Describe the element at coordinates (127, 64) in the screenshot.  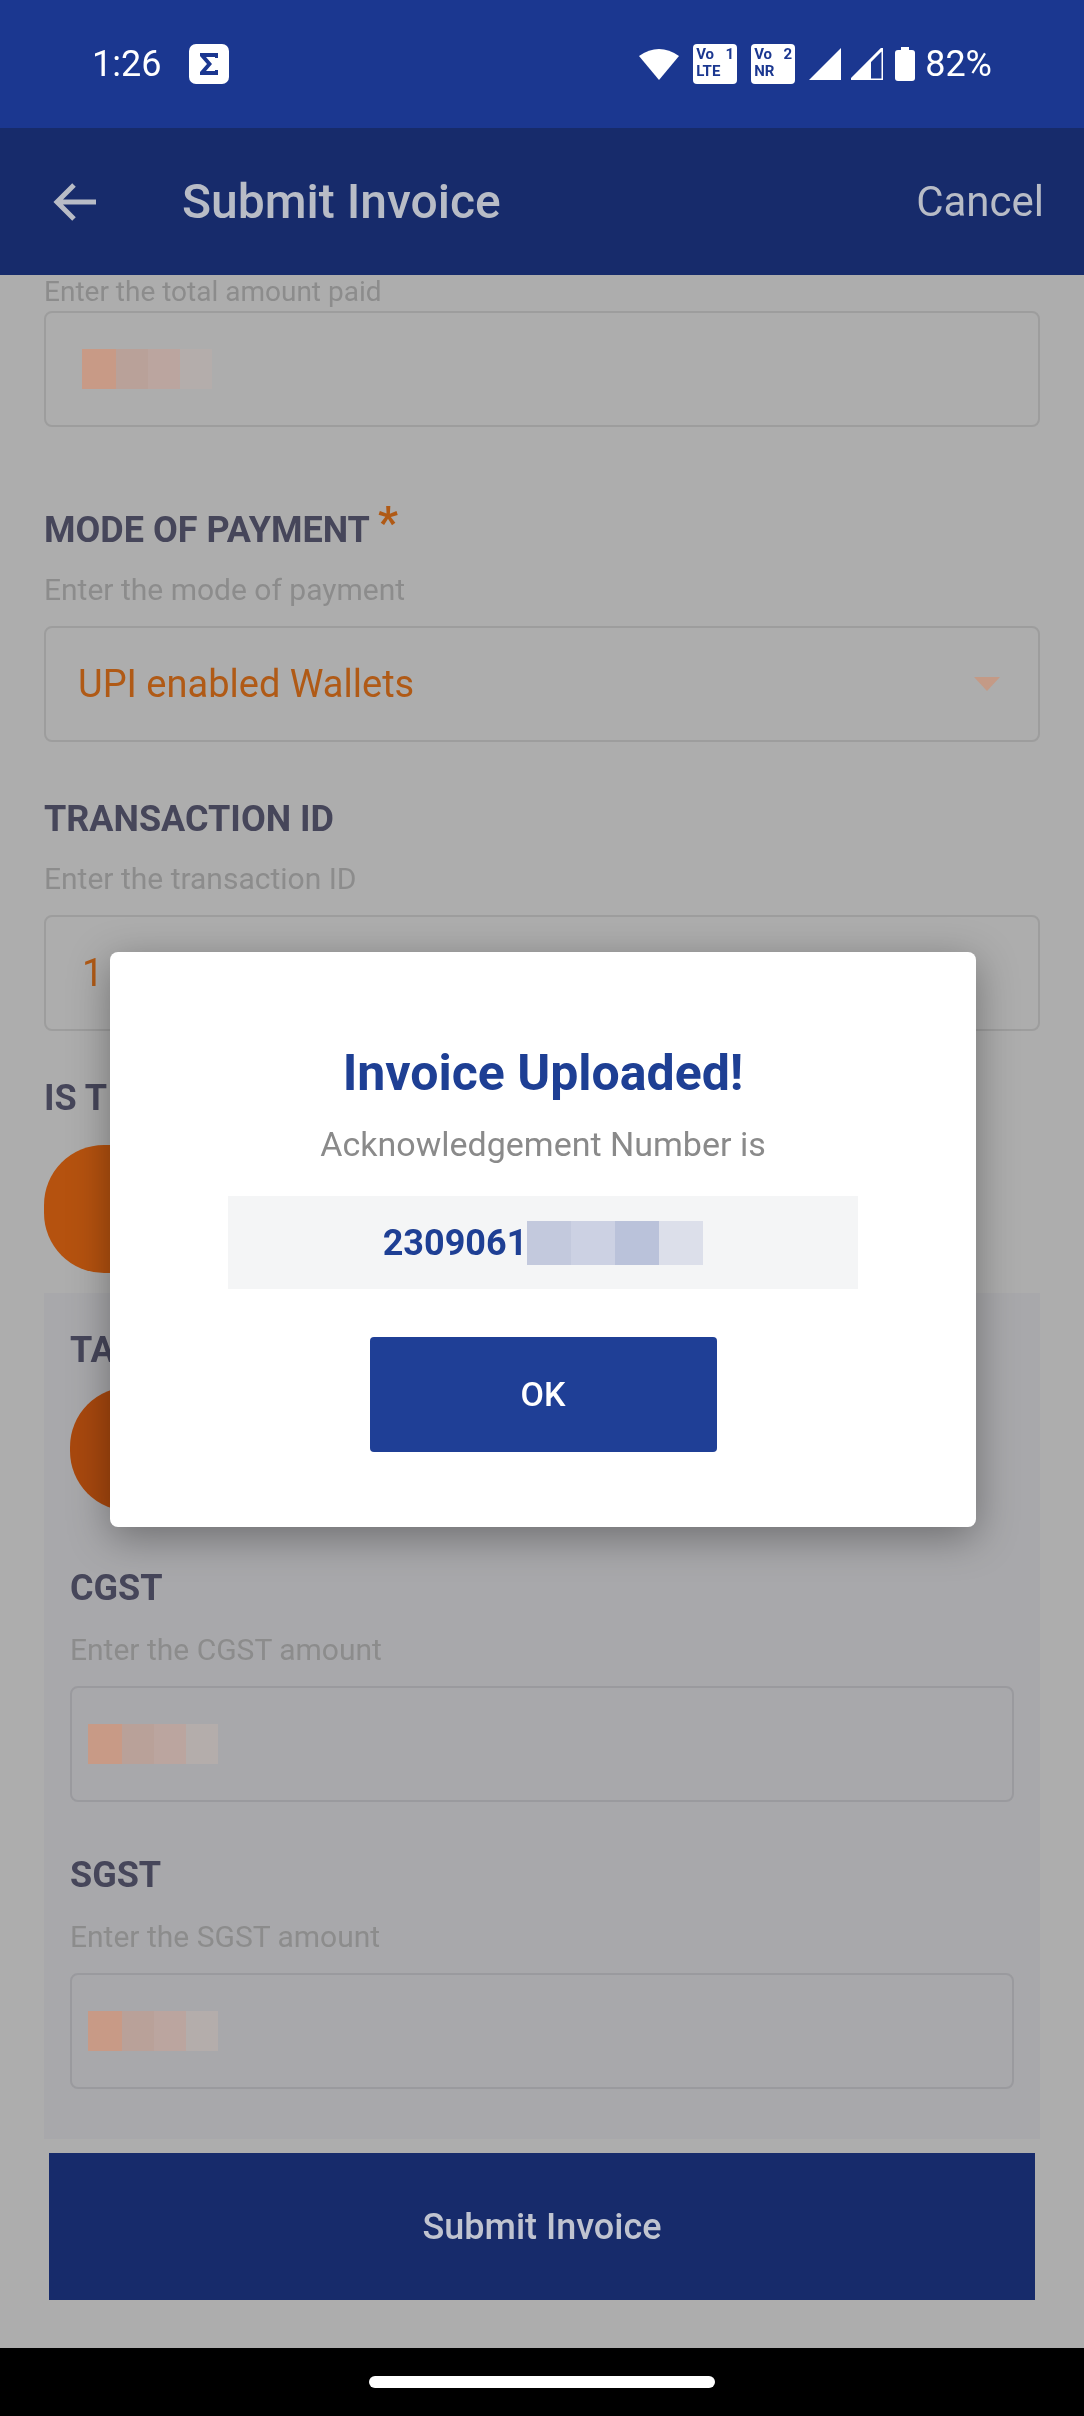
I see `clock: 1:26` at that location.